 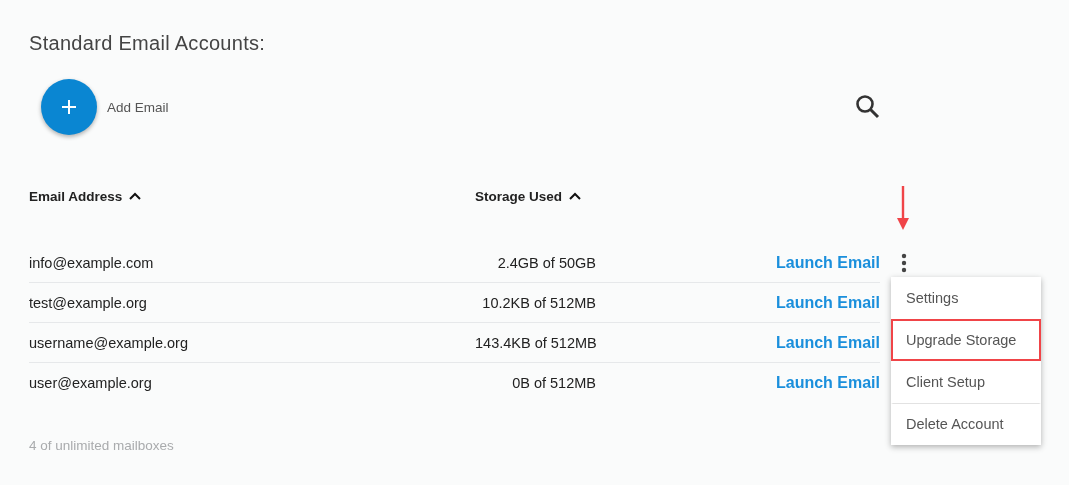 What do you see at coordinates (553, 382) in the screenshot?
I see `storage-used-cell-text: 0B of 512MB` at bounding box center [553, 382].